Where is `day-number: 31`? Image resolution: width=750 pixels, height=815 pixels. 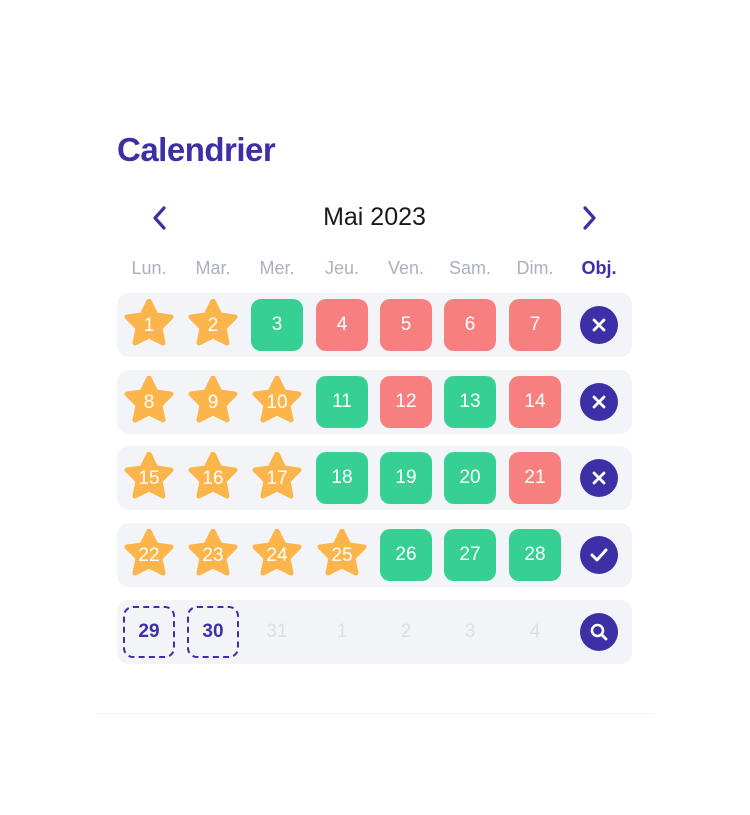
day-number: 31 is located at coordinates (277, 631).